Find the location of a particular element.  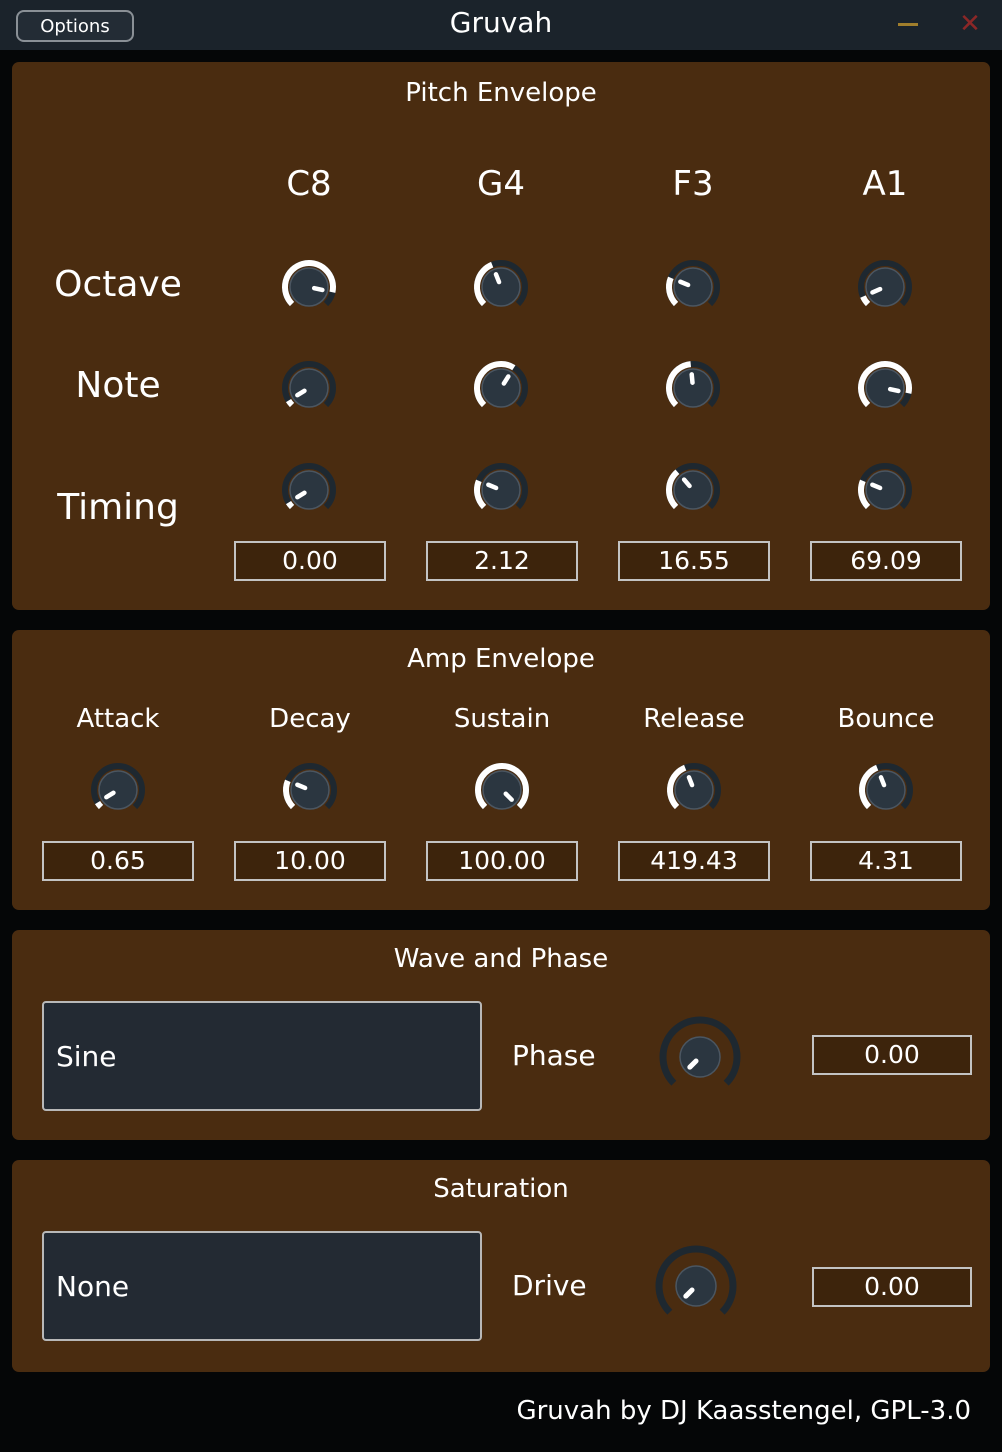

sustain-knob is located at coordinates (502, 790).